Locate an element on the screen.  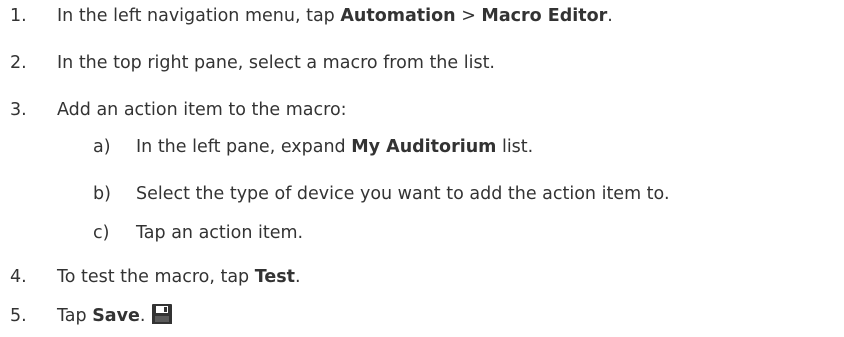
save-label: Save is located at coordinates (116, 316).